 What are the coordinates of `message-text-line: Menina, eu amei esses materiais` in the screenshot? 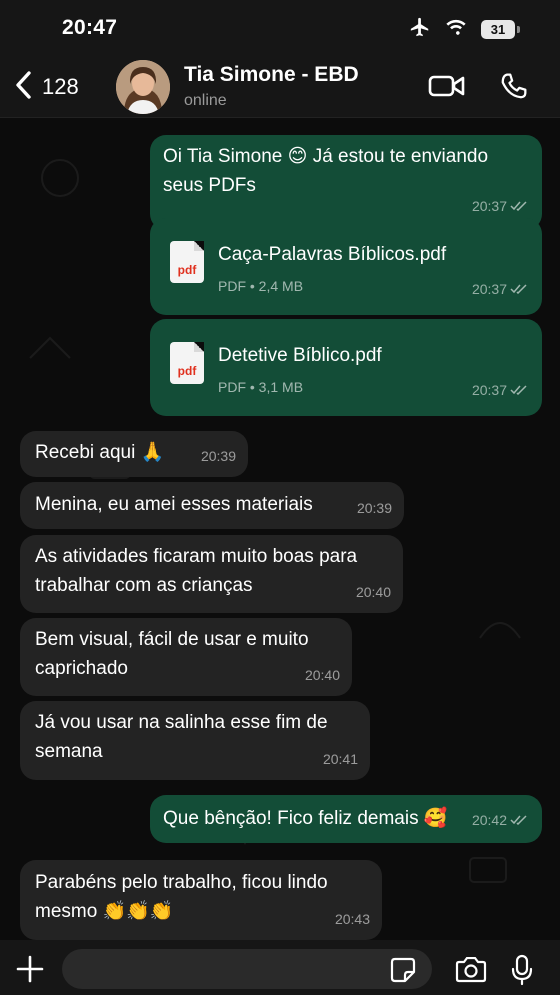 It's located at (174, 504).